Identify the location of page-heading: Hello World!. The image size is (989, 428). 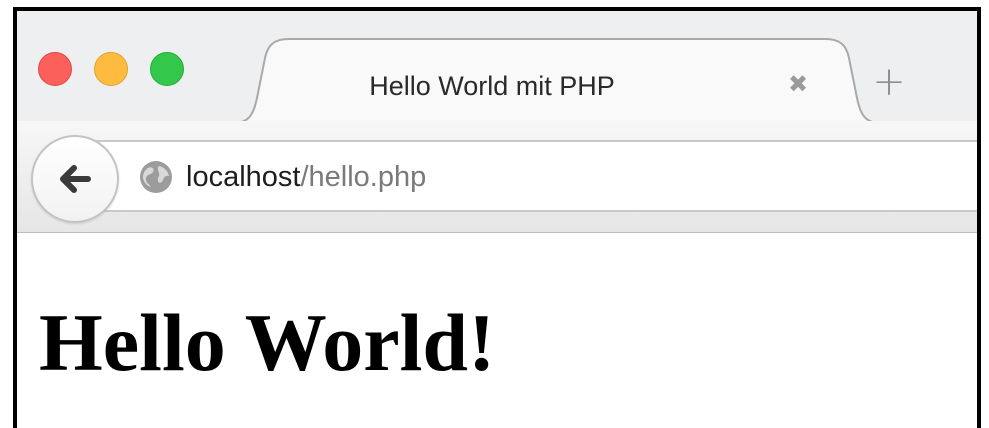
(267, 342).